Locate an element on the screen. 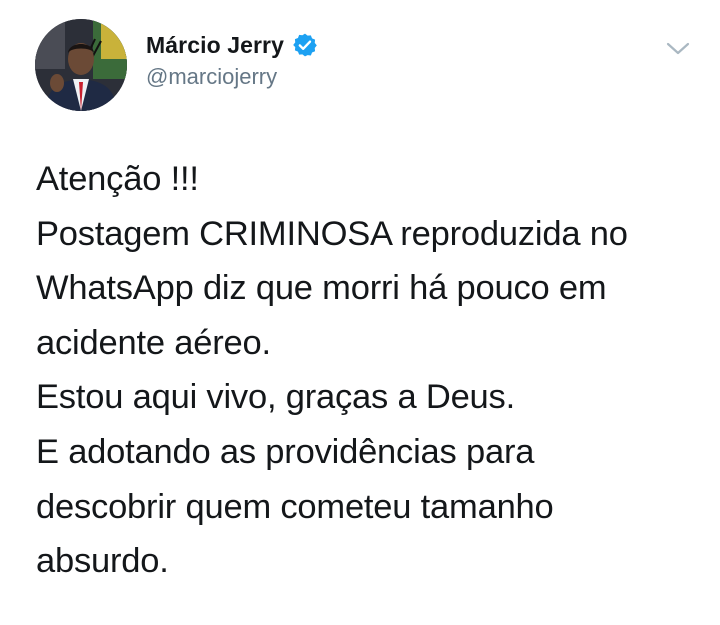 Image resolution: width=720 pixels, height=625 pixels. tweet-text-line: absurdo. is located at coordinates (102, 561).